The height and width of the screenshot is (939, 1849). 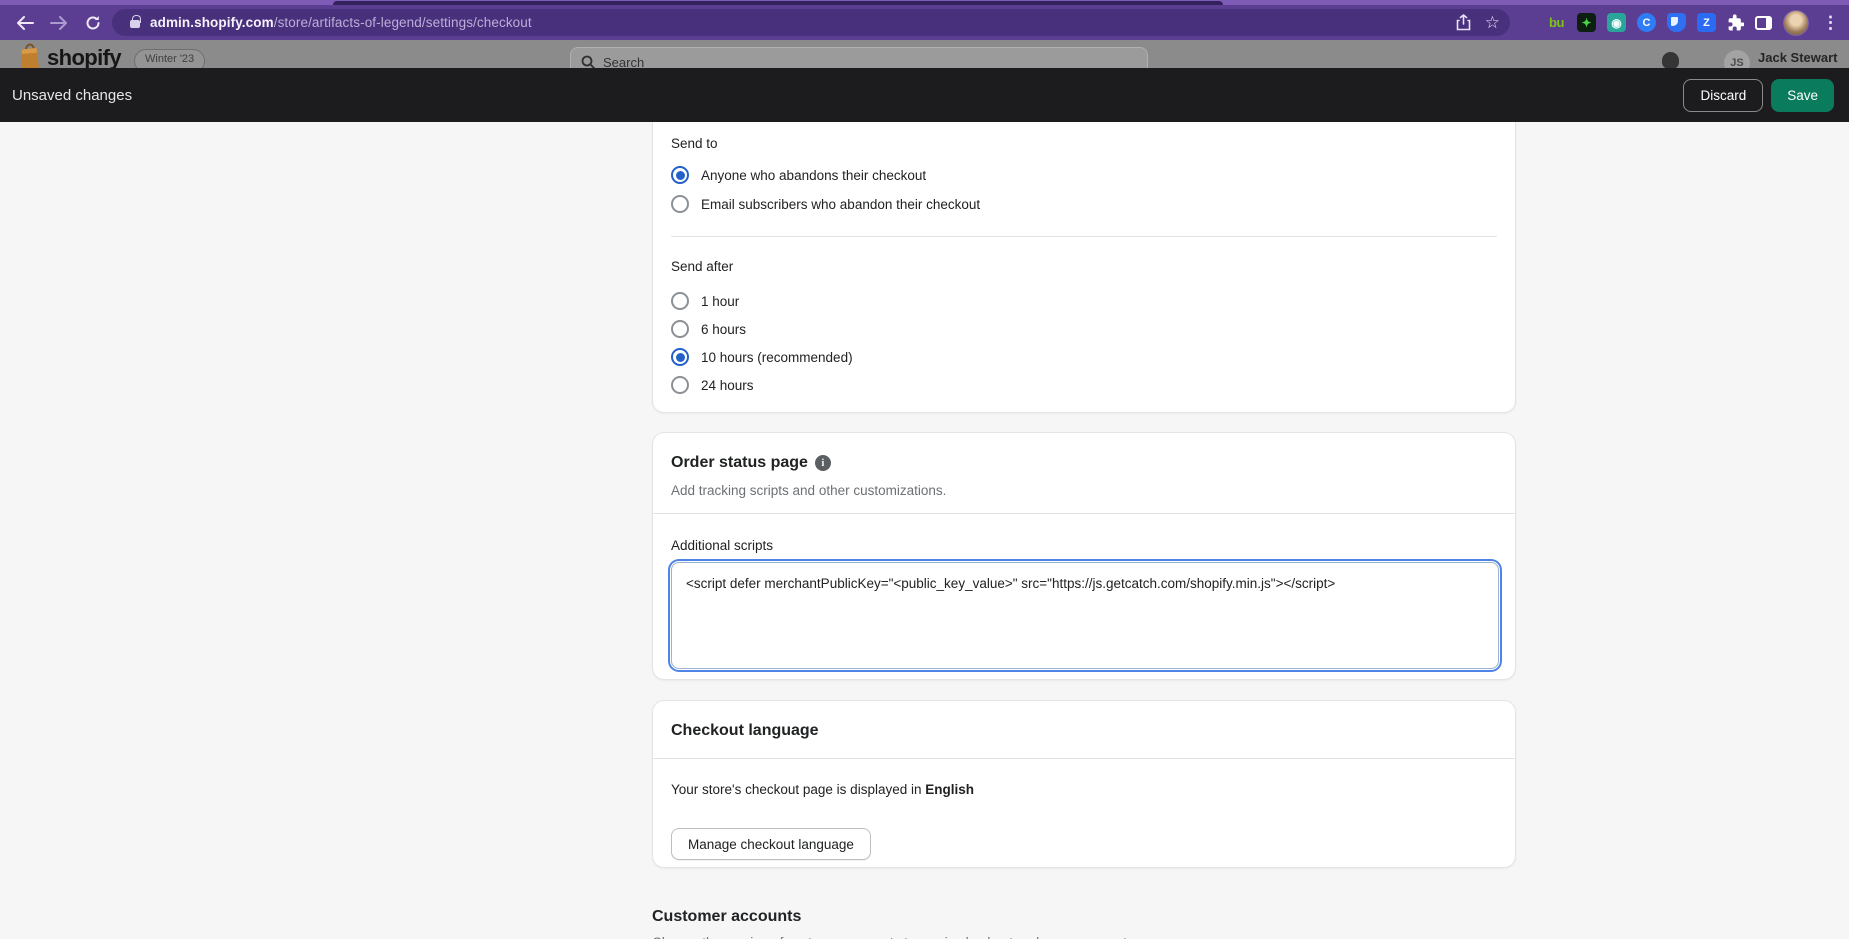 What do you see at coordinates (1763, 22) in the screenshot?
I see `side-panel-icon` at bounding box center [1763, 22].